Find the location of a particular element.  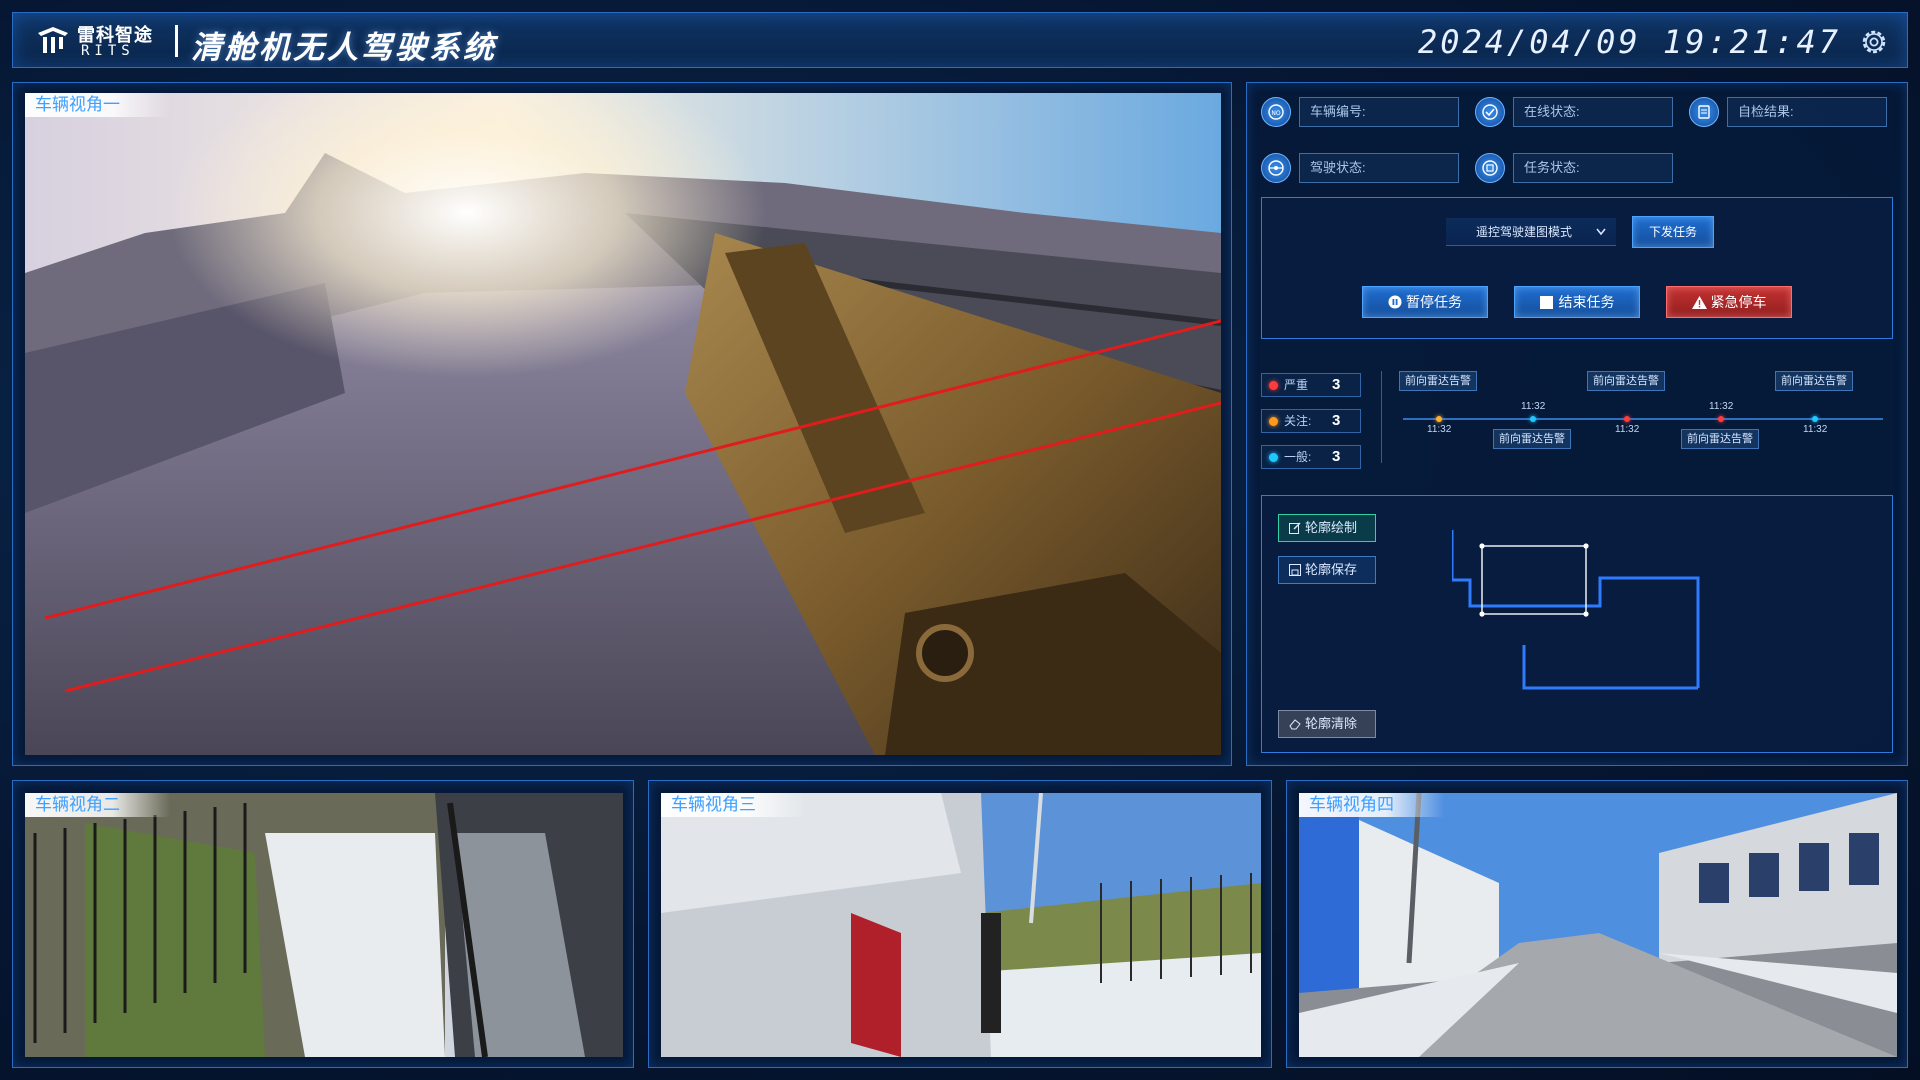

contour-save-button: 轮廓保存 is located at coordinates (1327, 570).